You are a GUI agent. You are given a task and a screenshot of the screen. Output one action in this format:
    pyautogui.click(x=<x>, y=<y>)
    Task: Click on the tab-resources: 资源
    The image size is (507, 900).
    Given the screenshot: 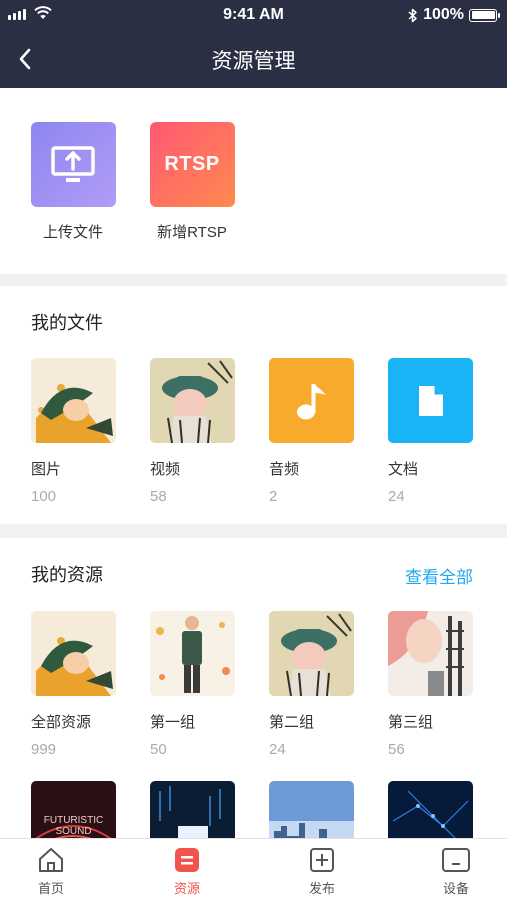 What is the action you would take?
    pyautogui.click(x=187, y=869)
    